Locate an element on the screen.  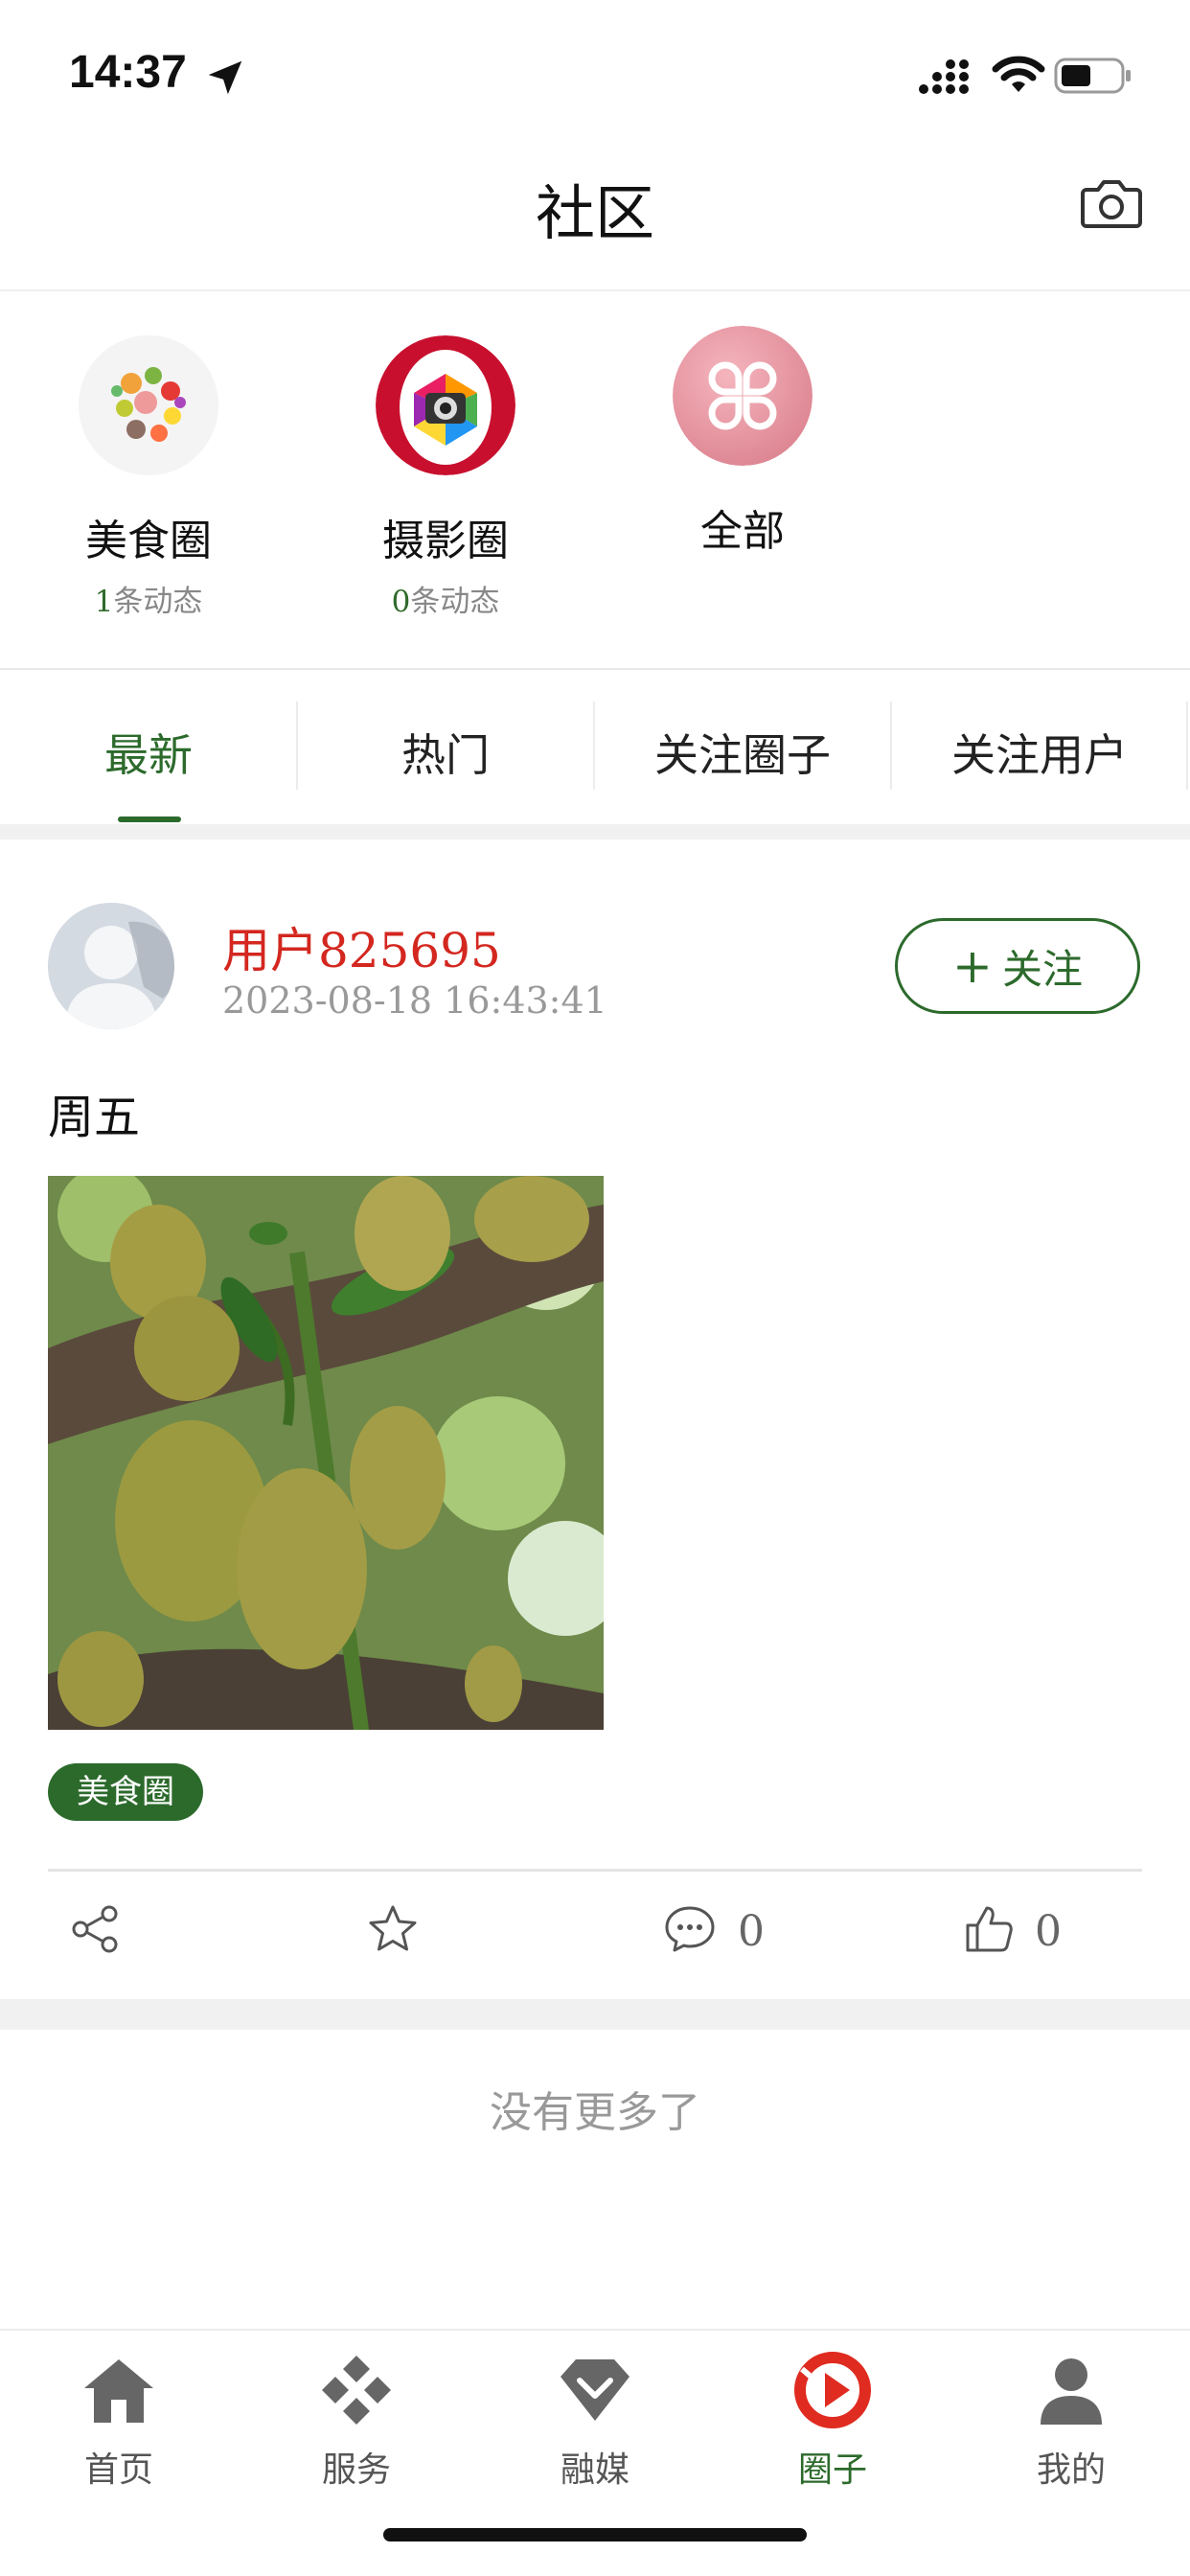
services-icon is located at coordinates (357, 2390).